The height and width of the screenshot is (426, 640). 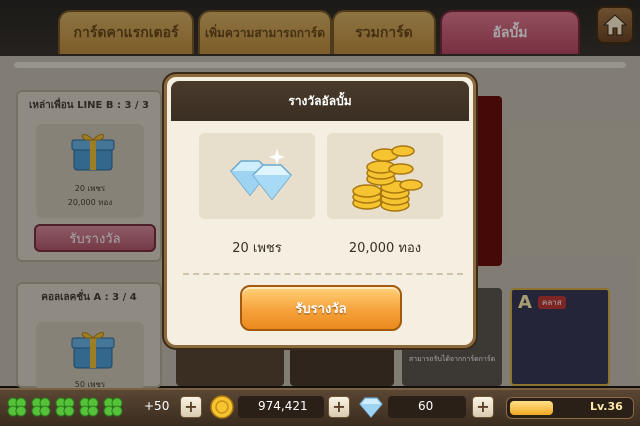 I want to click on gold-coins-icon, so click(x=387, y=178).